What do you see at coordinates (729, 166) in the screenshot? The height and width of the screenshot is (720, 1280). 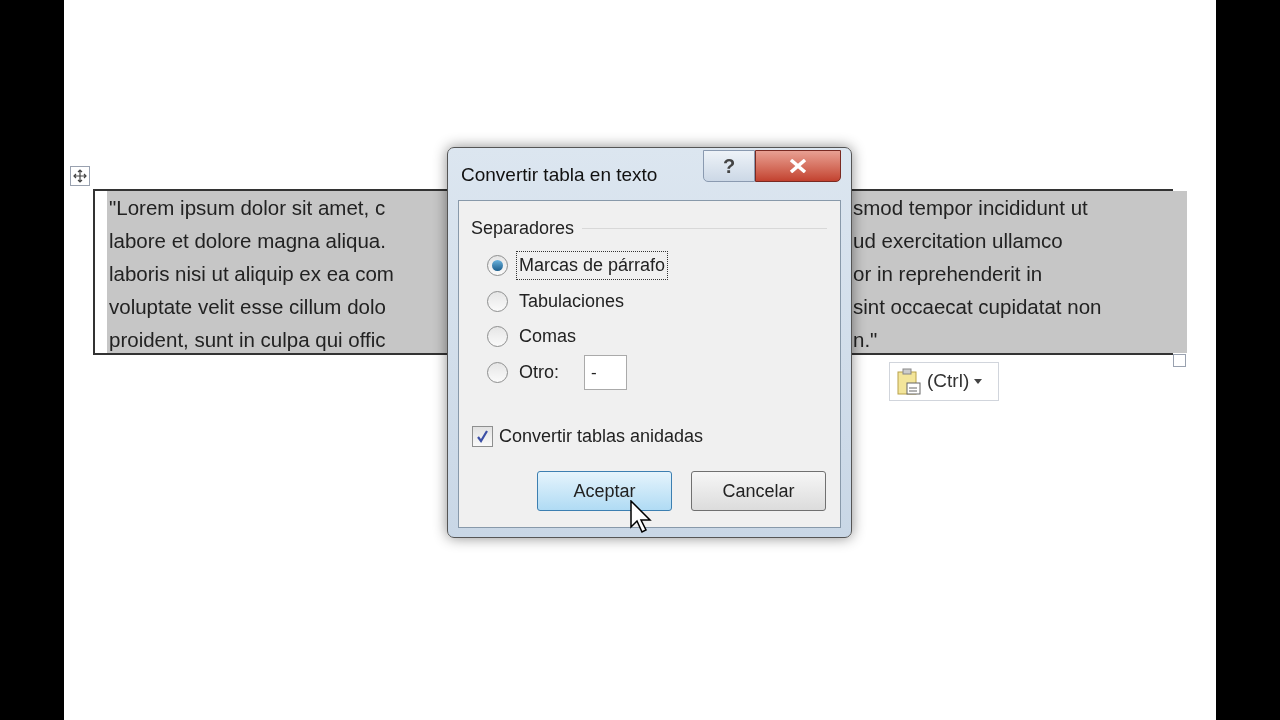 I see `help-button: ?` at bounding box center [729, 166].